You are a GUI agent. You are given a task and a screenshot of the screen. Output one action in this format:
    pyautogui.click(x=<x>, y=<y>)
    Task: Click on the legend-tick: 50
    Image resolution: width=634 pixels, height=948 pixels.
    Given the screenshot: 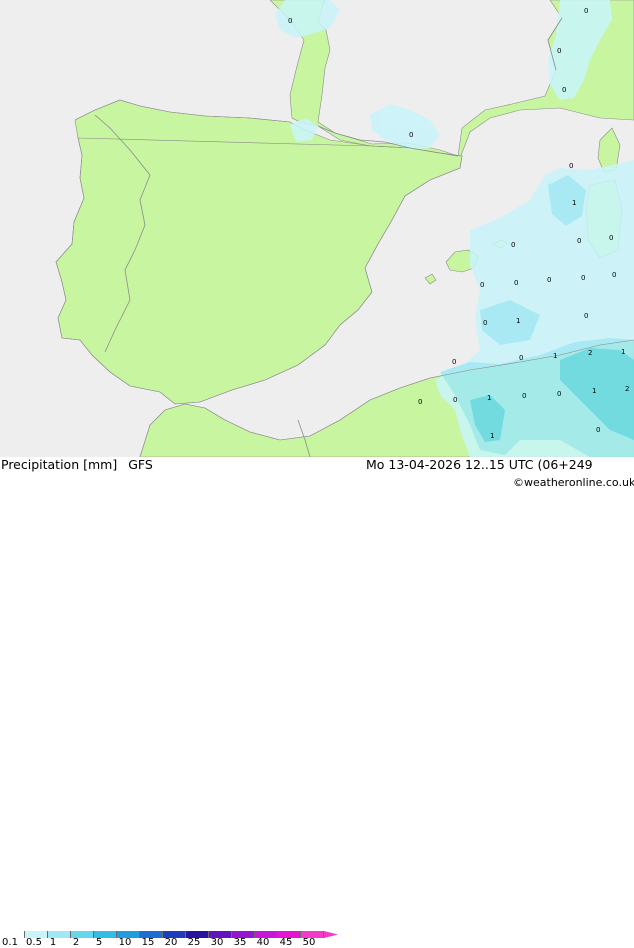 What is the action you would take?
    pyautogui.click(x=309, y=942)
    